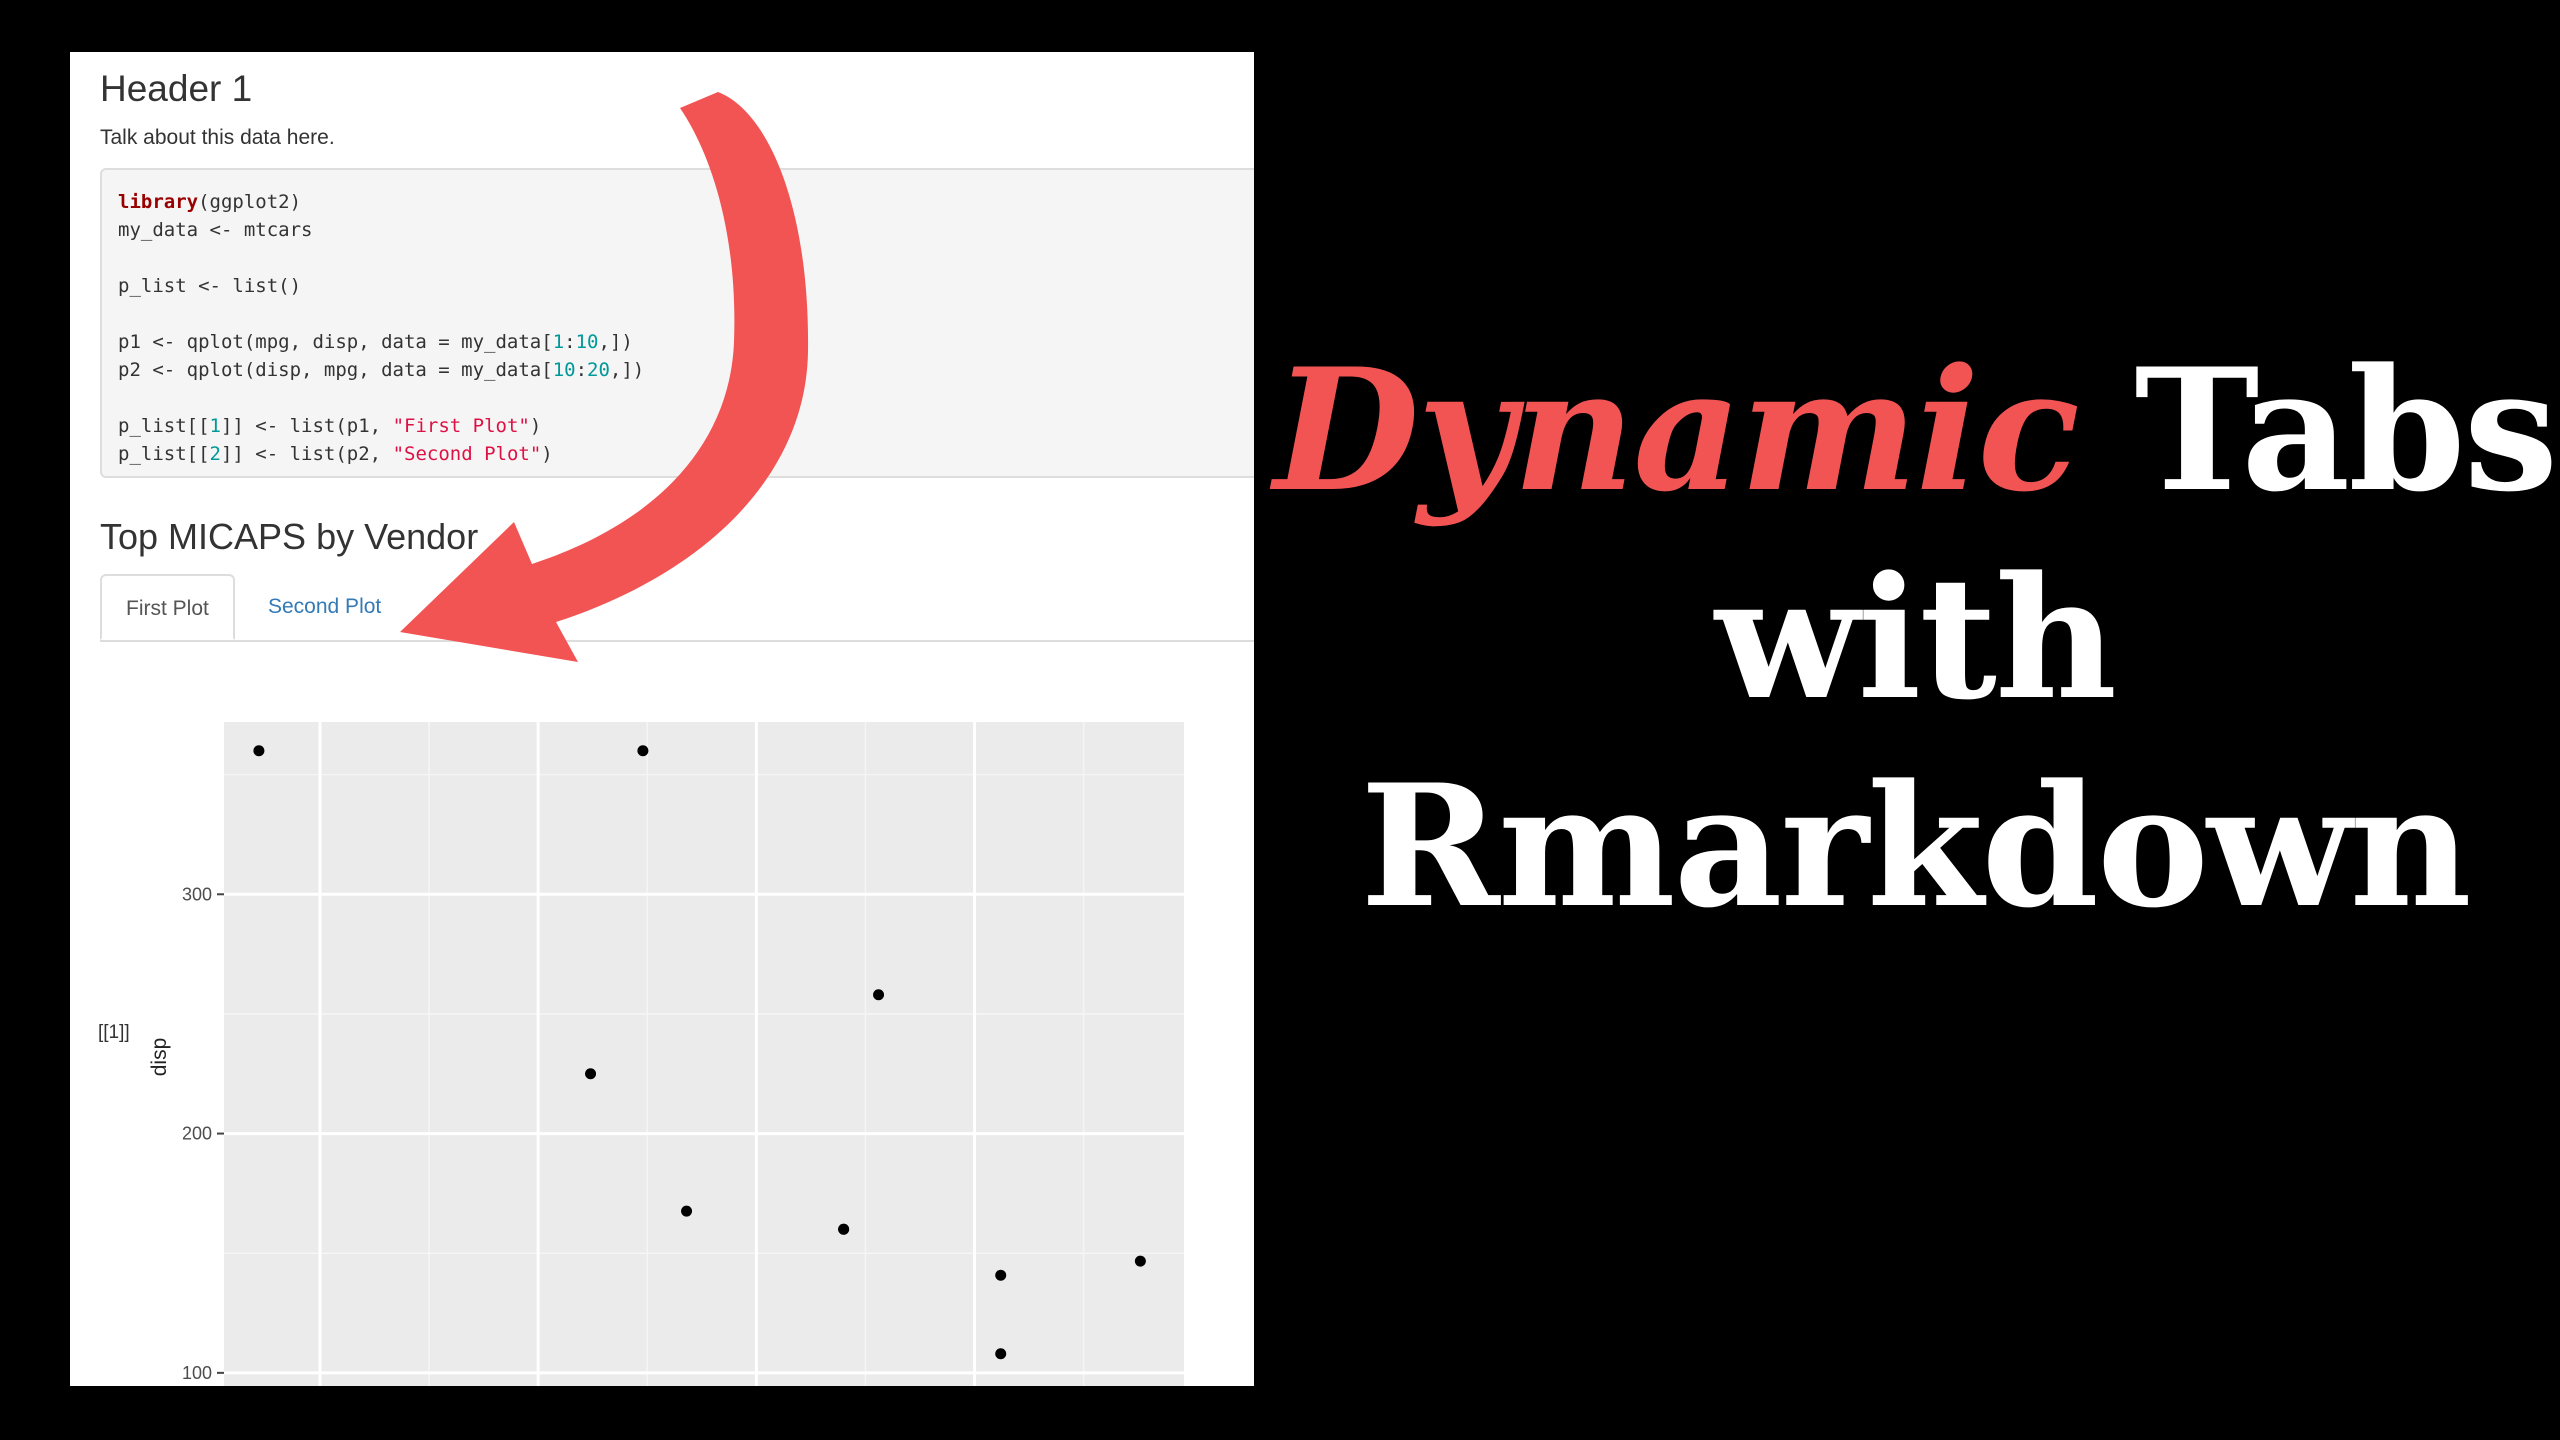  I want to click on code-text: p1 <- qplot(mpg, disp, data = my_data[, so click(335, 342).